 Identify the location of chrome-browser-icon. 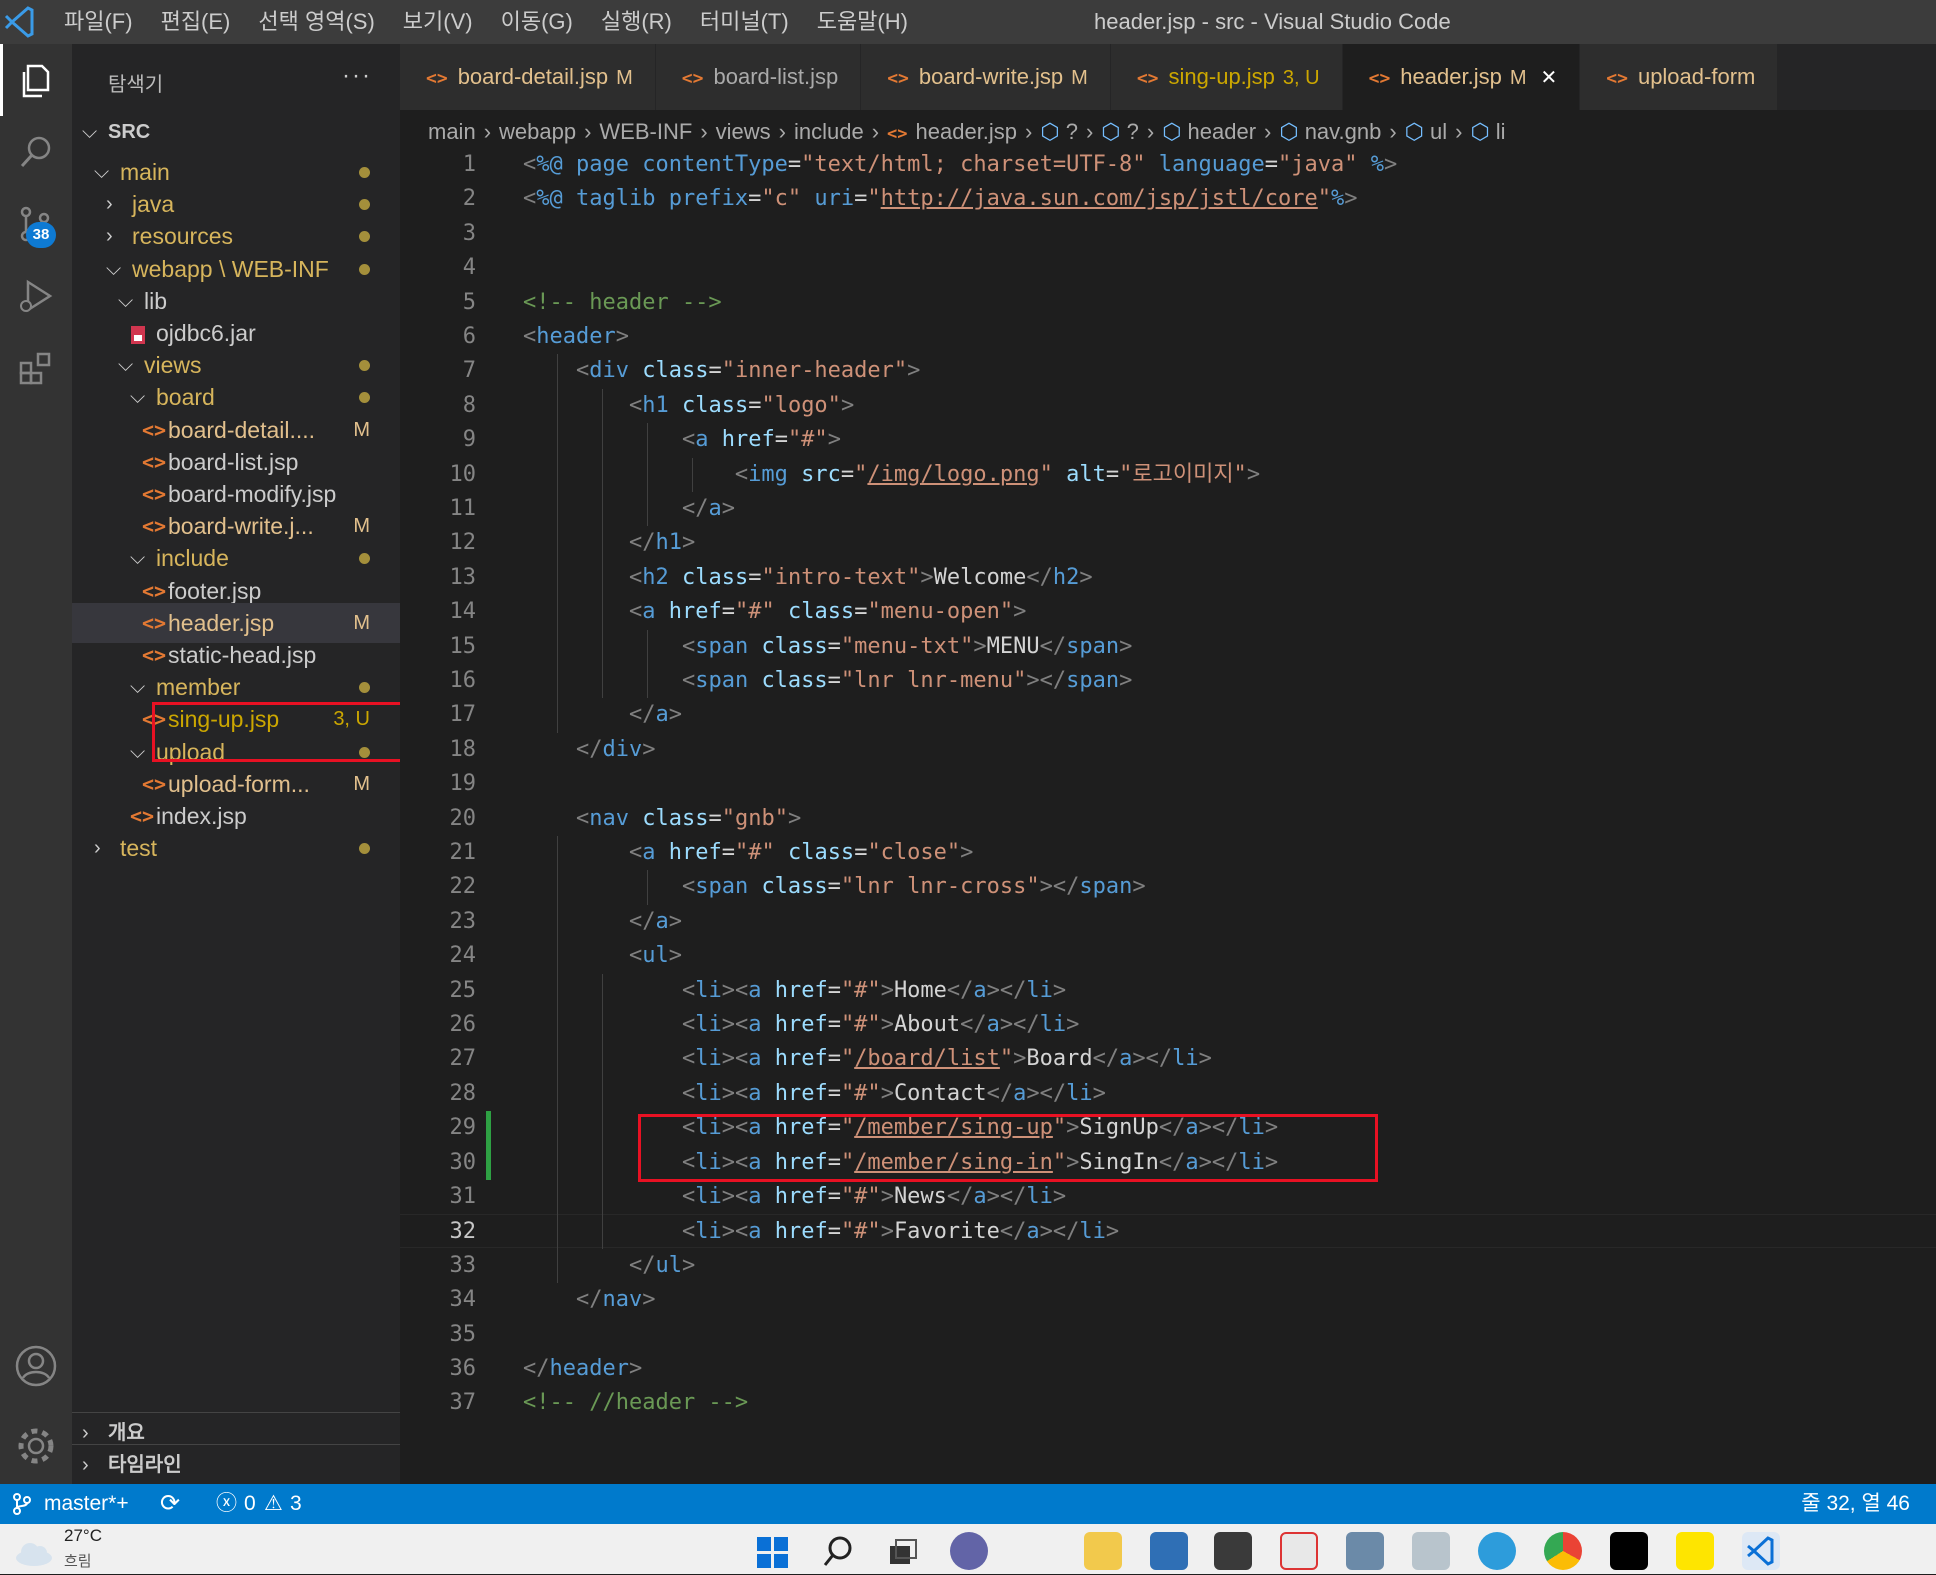
(1563, 1551).